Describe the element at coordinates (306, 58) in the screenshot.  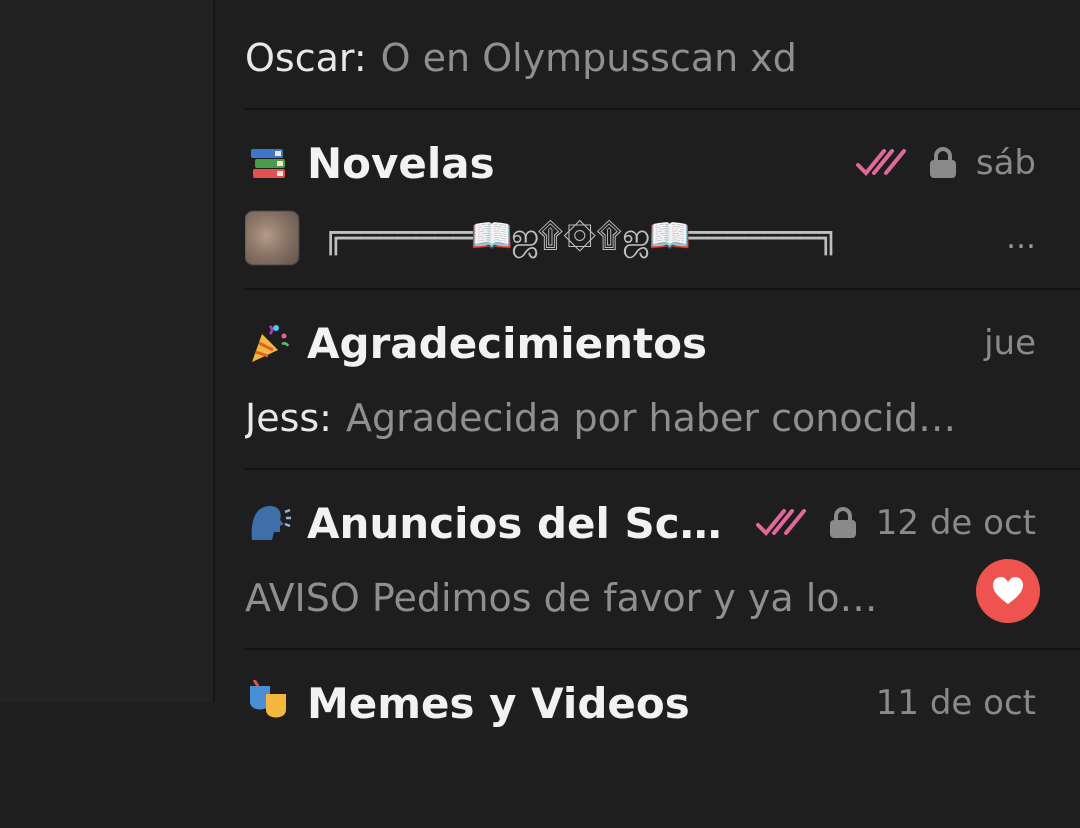
I see `chat-sender: Oscar:` at that location.